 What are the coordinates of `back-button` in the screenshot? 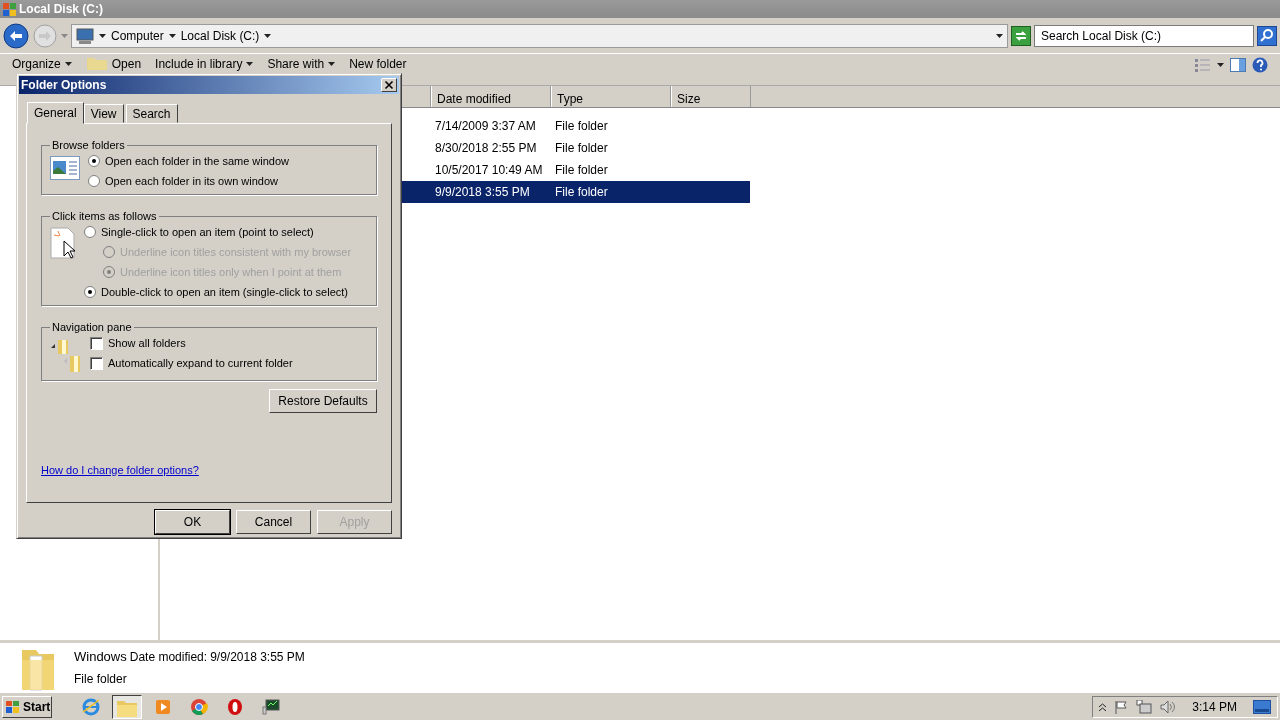 It's located at (16, 35).